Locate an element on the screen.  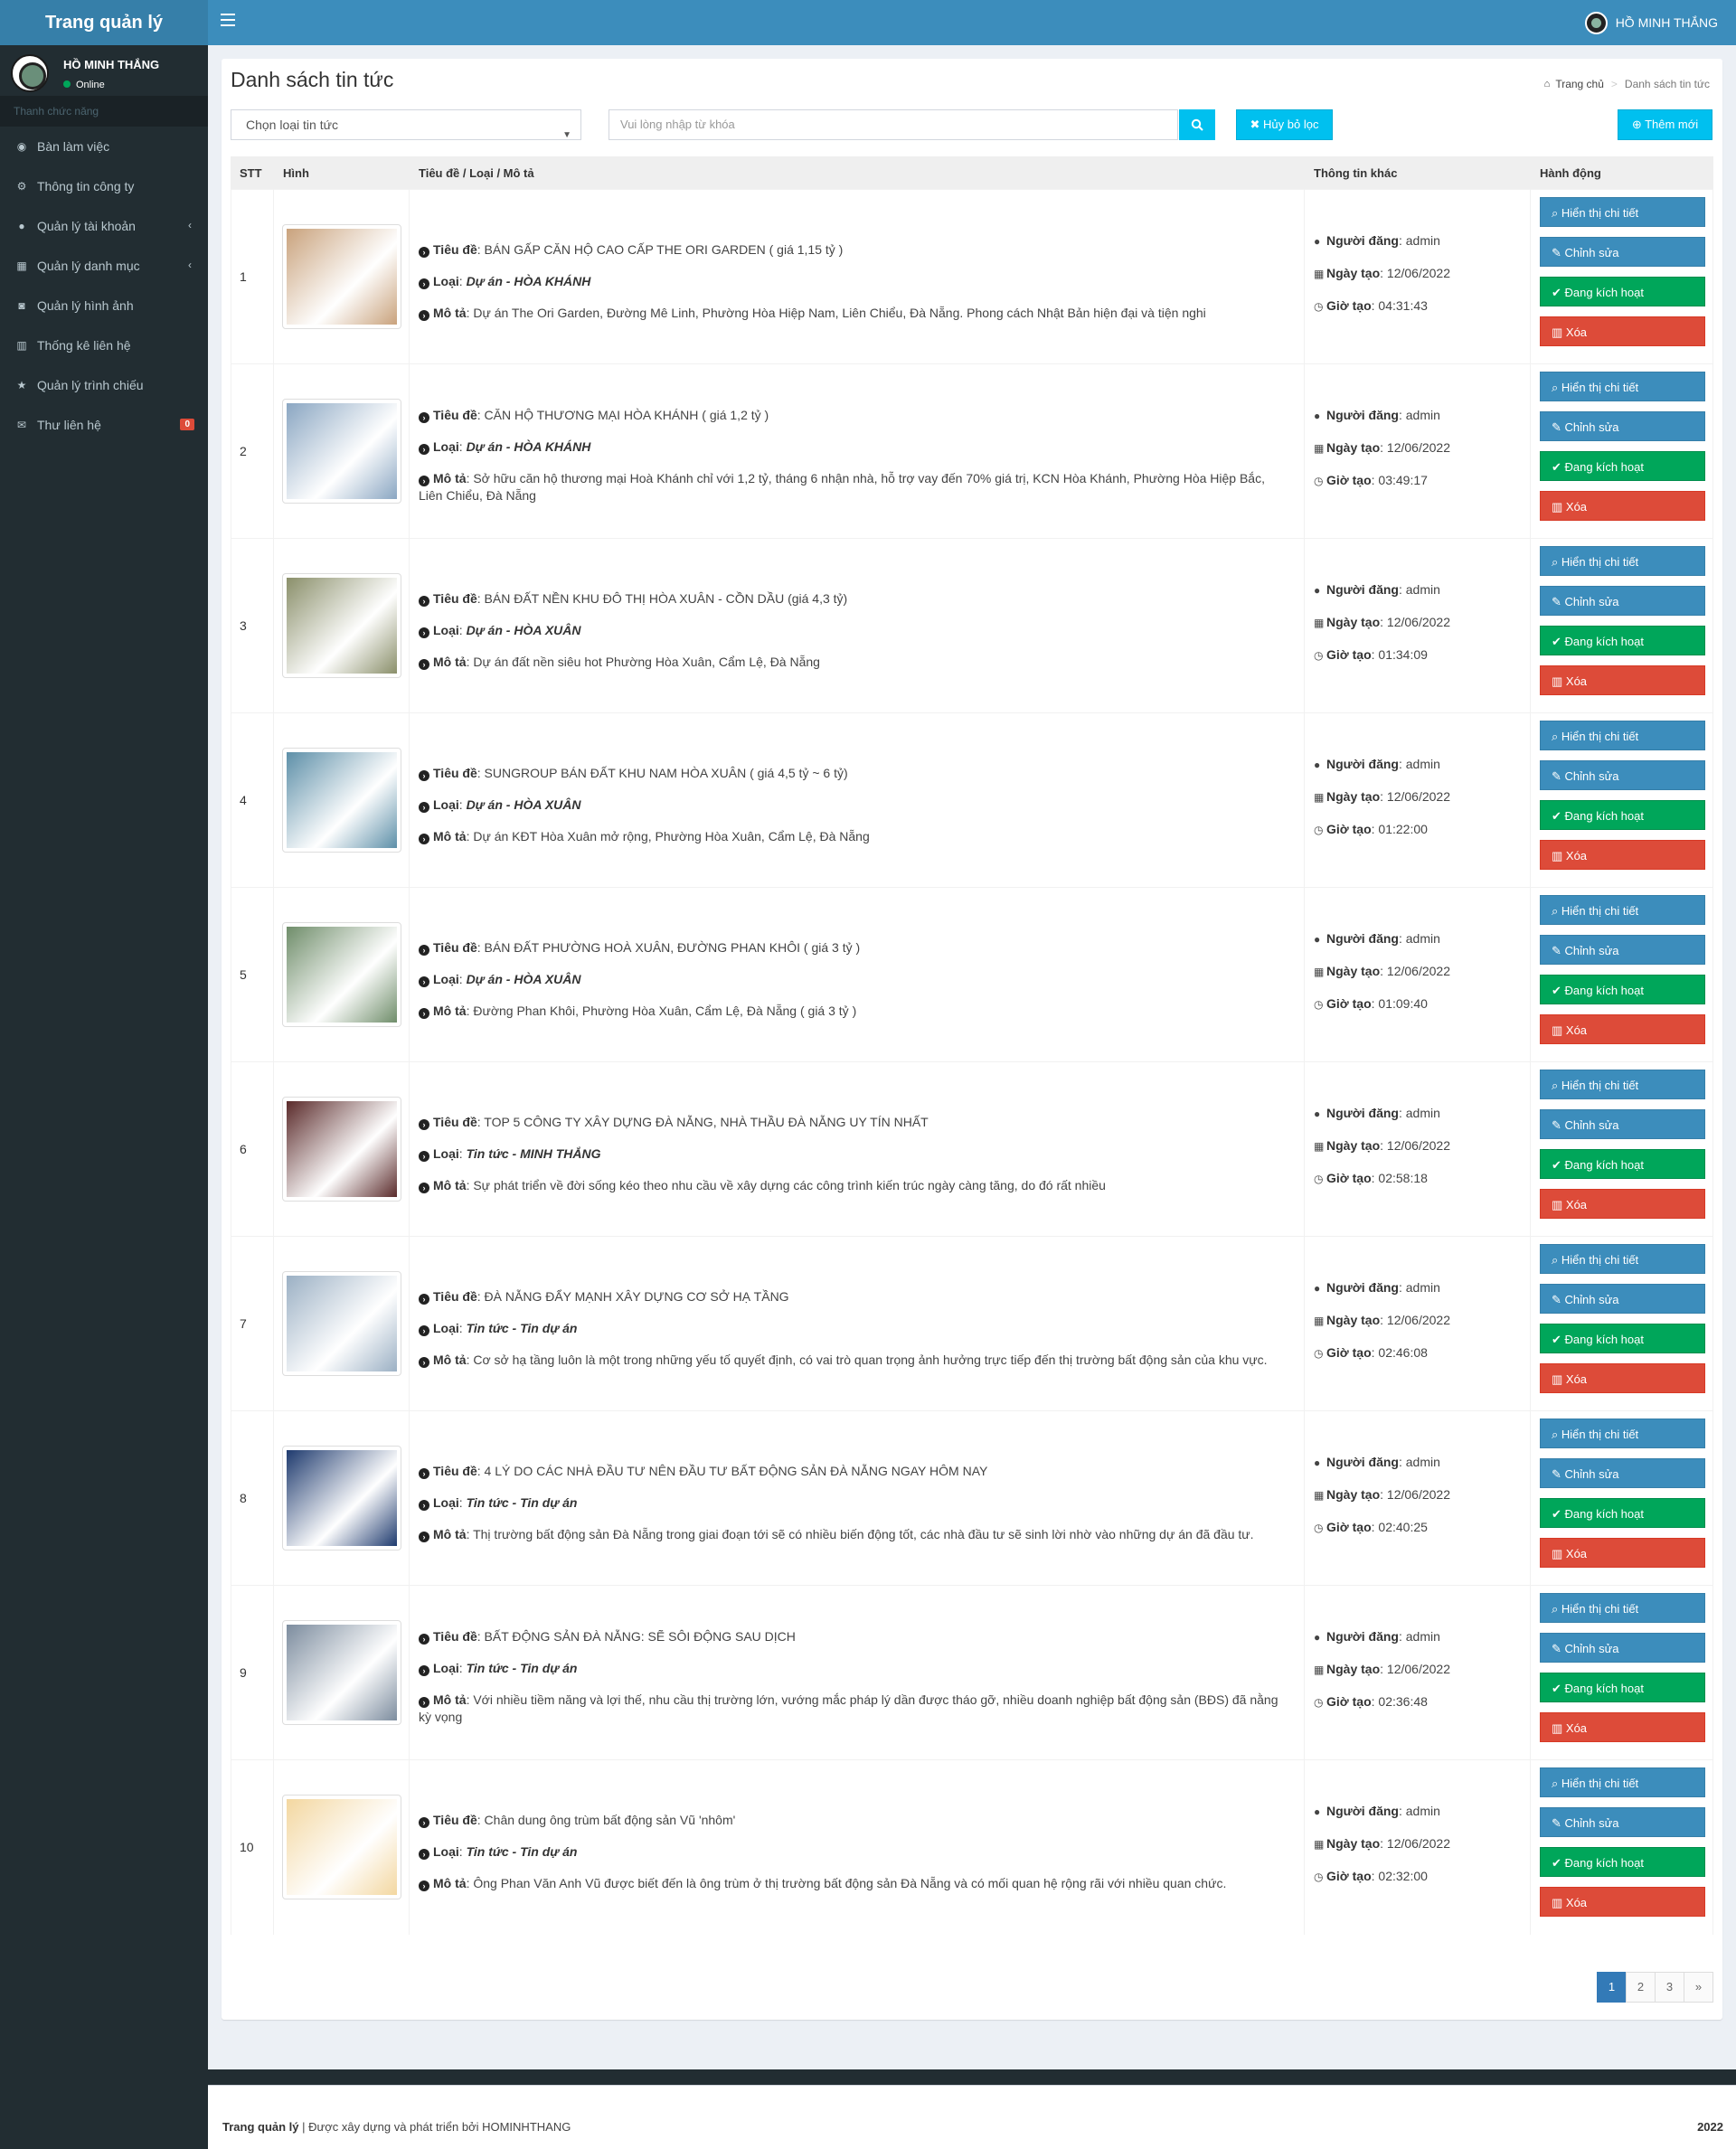
col-title: Tiêu đề / Loại / Mô tả is located at coordinates (477, 173).